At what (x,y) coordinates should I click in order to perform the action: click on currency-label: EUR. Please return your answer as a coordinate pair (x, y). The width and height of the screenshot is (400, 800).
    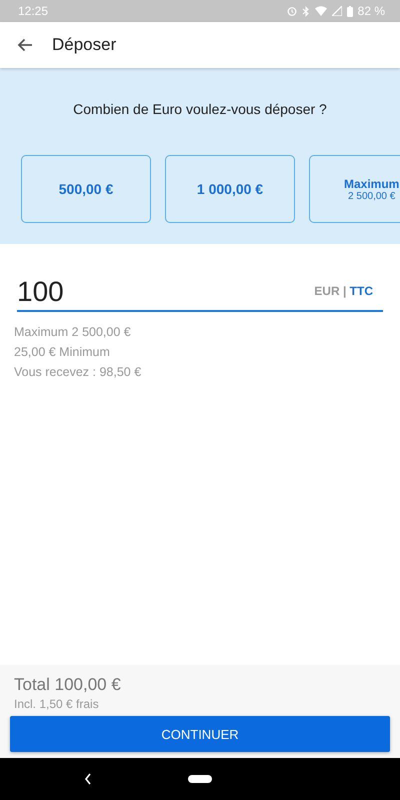
    Looking at the image, I should click on (327, 291).